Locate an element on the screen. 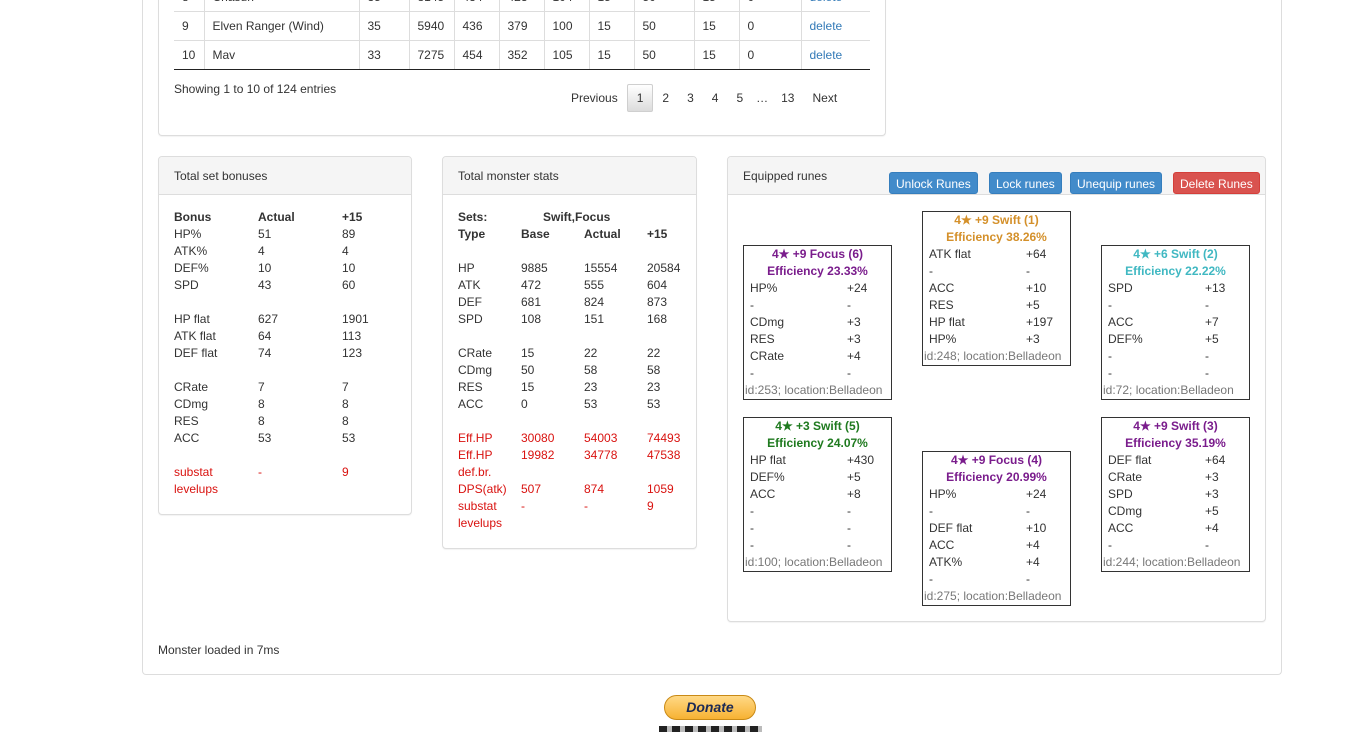 This screenshot has height=732, width=1352. row-action-cell: delete is located at coordinates (835, 26).